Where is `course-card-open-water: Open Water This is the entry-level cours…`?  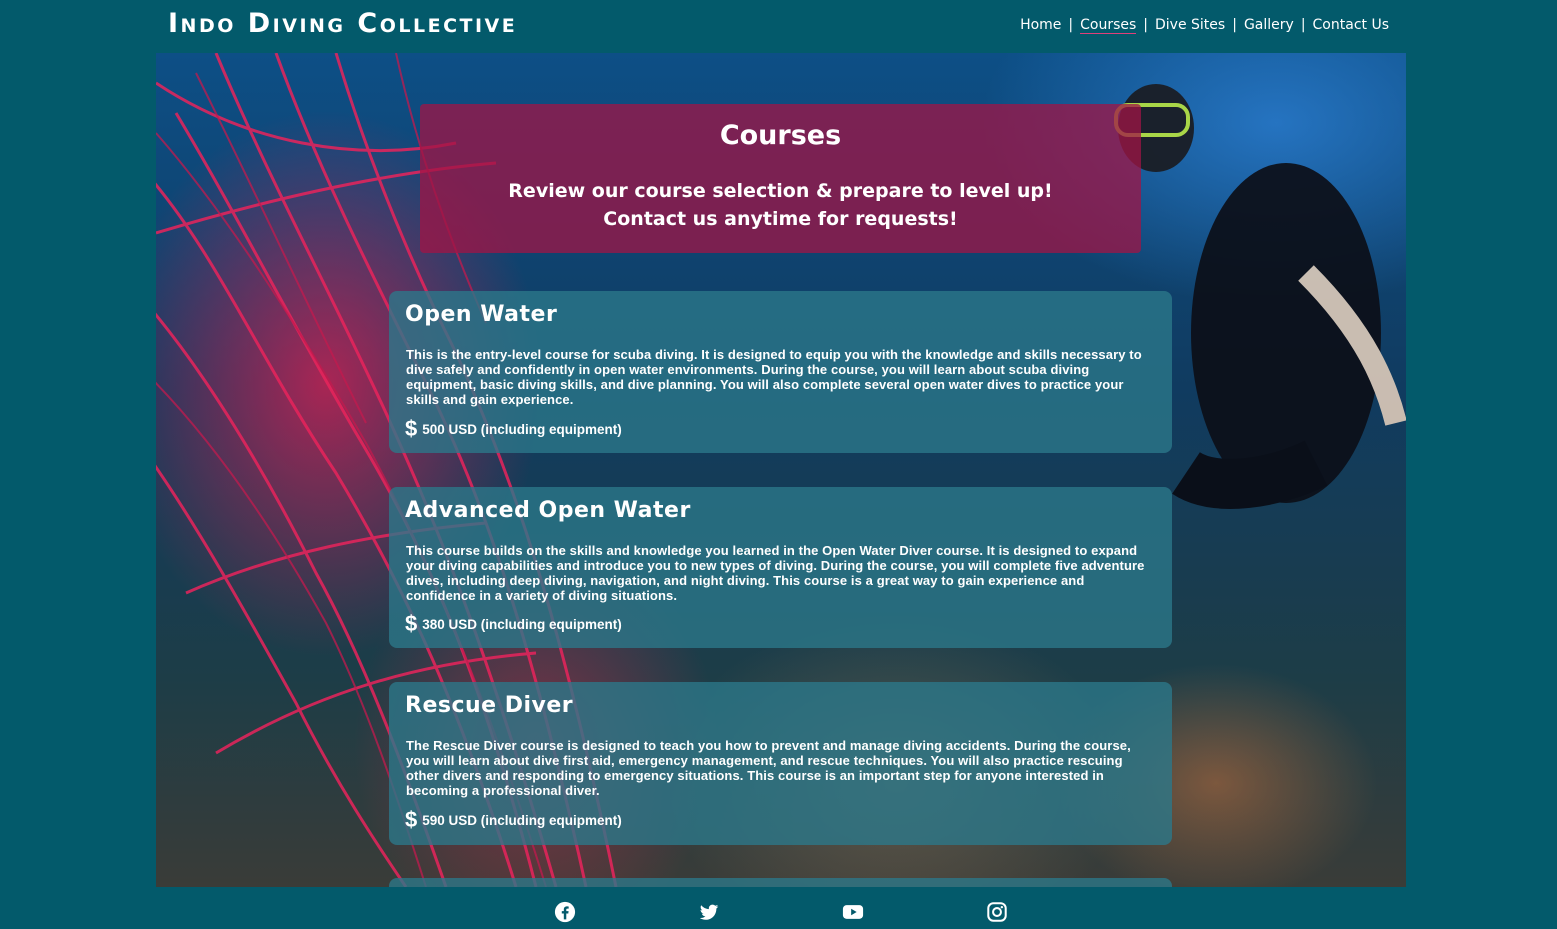 course-card-open-water: Open Water This is the entry-level cours… is located at coordinates (780, 372).